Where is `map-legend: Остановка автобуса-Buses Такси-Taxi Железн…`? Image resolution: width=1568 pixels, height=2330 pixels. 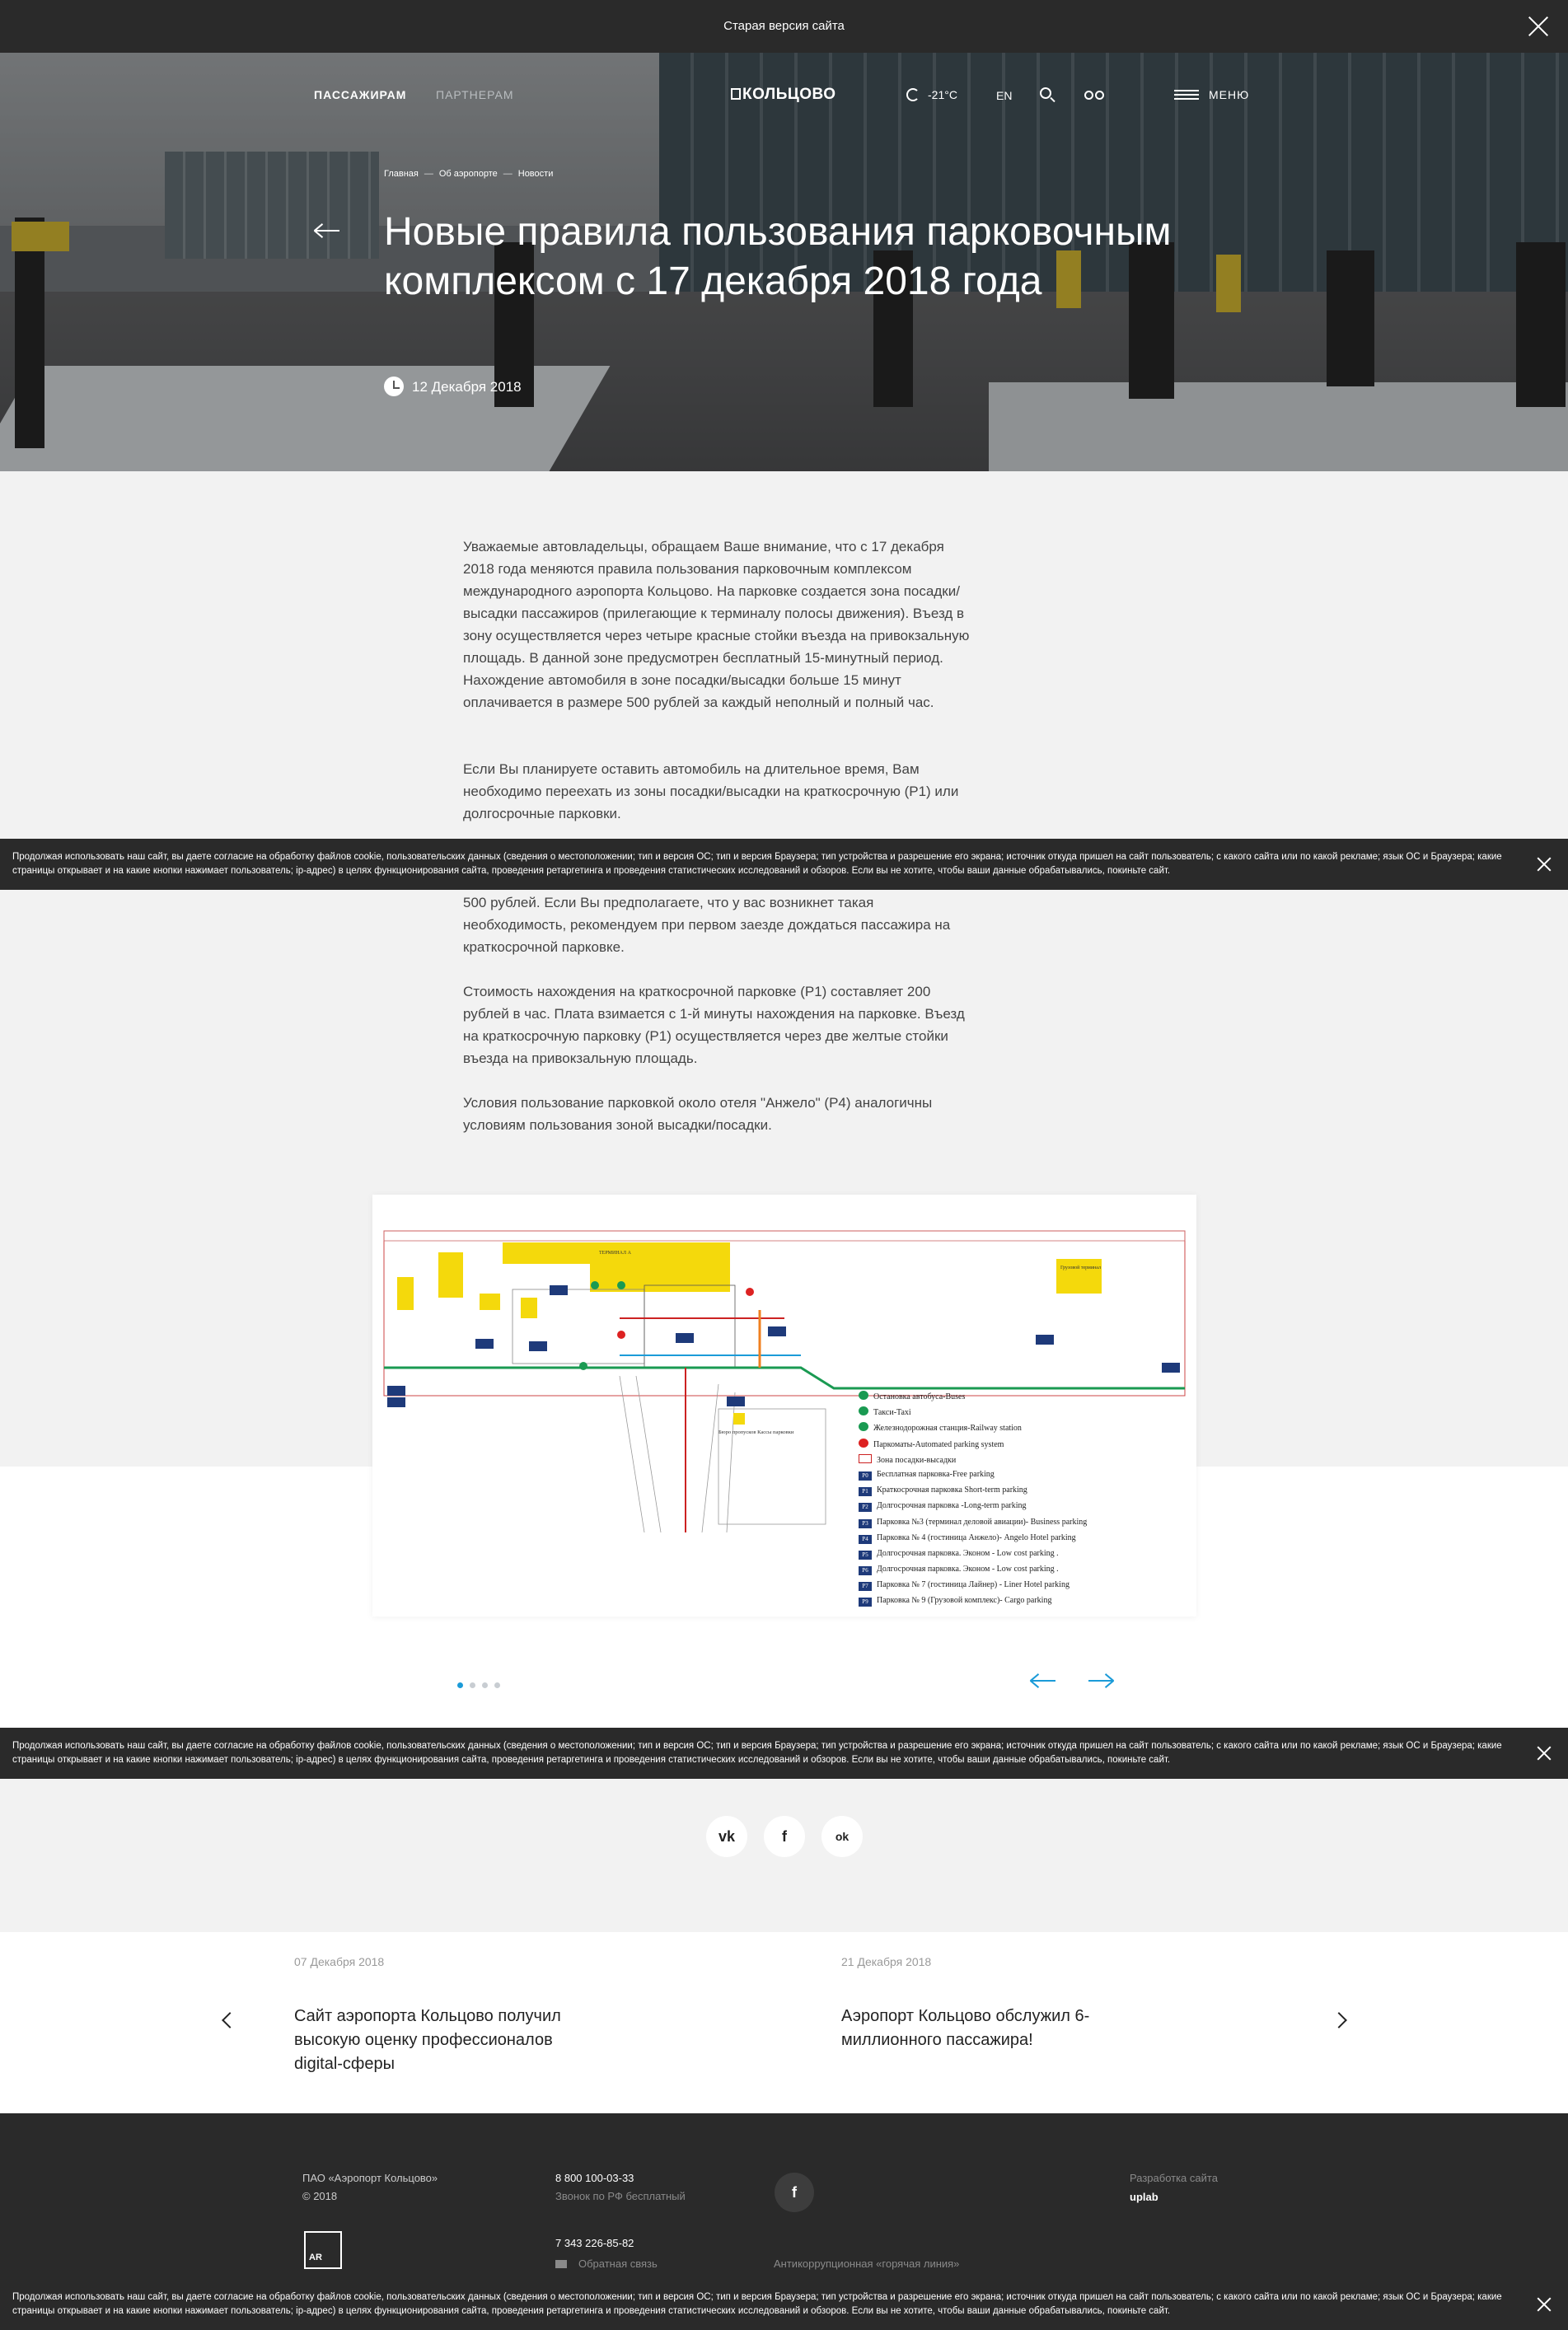
map-legend: Остановка автобуса-Buses Такси-Taxi Железн… is located at coordinates (1023, 1501).